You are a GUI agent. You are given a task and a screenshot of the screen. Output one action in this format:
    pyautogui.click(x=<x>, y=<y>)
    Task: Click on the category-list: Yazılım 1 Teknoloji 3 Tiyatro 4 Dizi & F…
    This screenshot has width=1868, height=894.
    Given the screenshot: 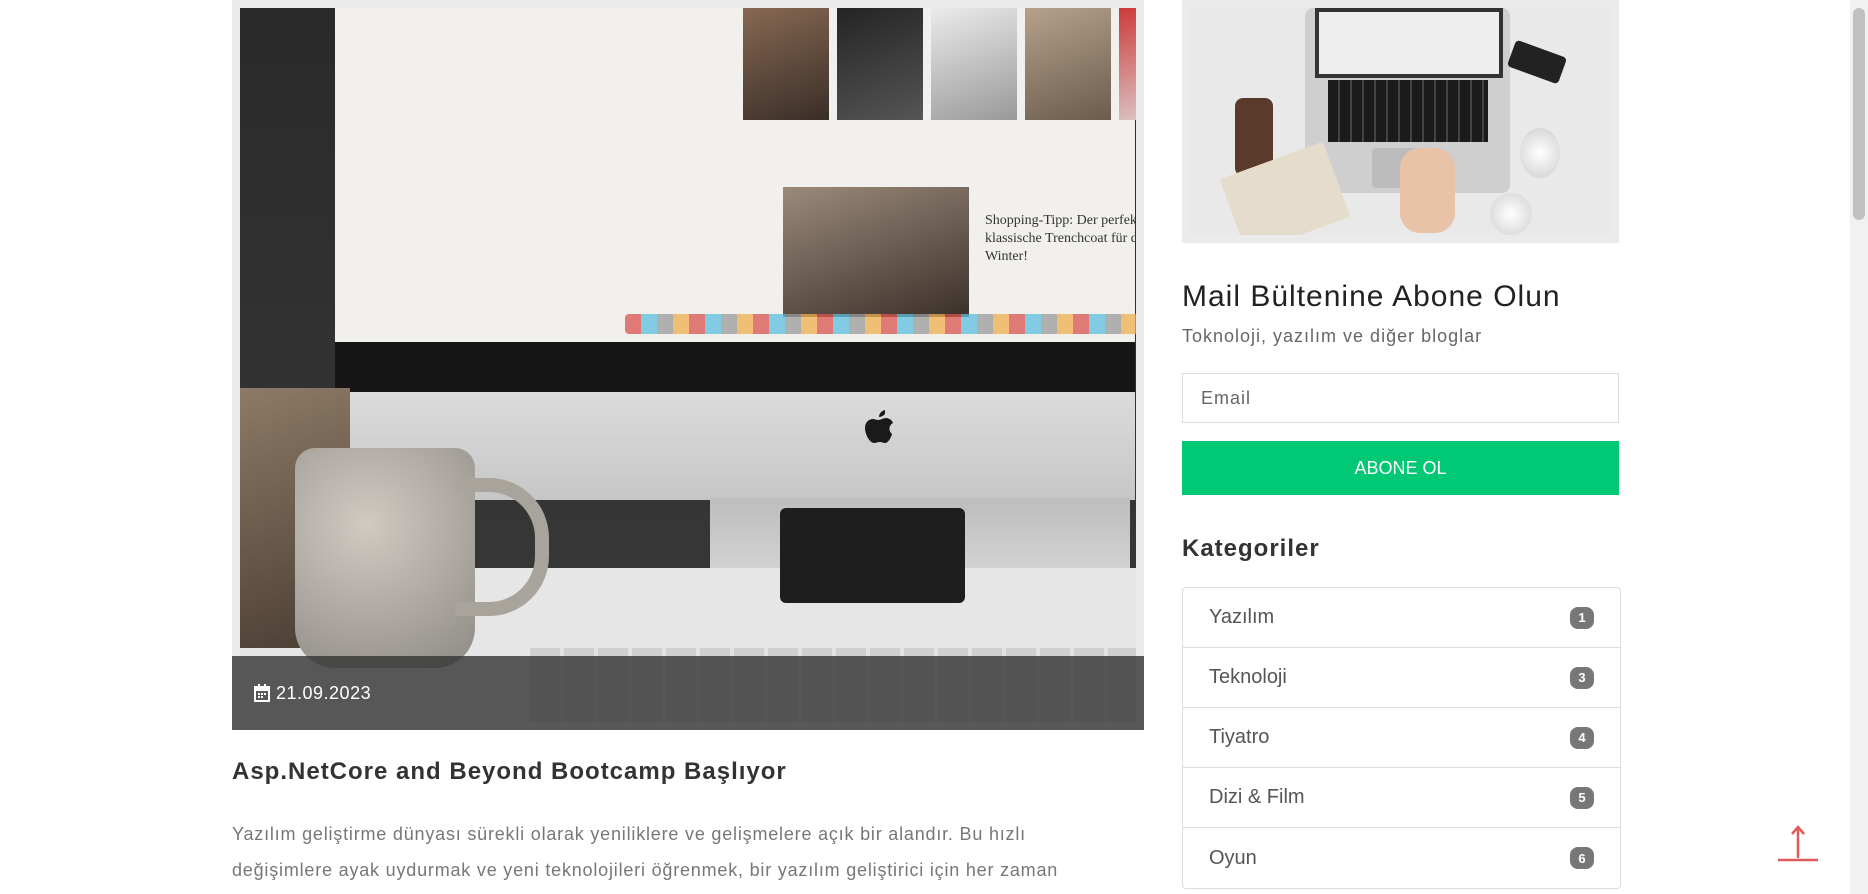 What is the action you would take?
    pyautogui.click(x=1401, y=738)
    